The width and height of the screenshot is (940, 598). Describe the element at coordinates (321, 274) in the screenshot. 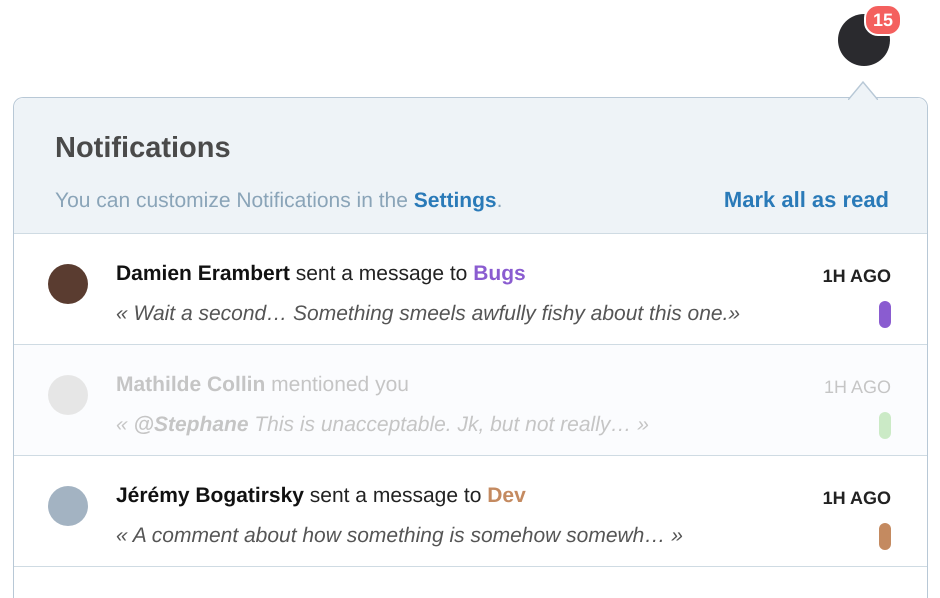

I see `notification-text: Damien Erambert sent a message to Bugs` at that location.